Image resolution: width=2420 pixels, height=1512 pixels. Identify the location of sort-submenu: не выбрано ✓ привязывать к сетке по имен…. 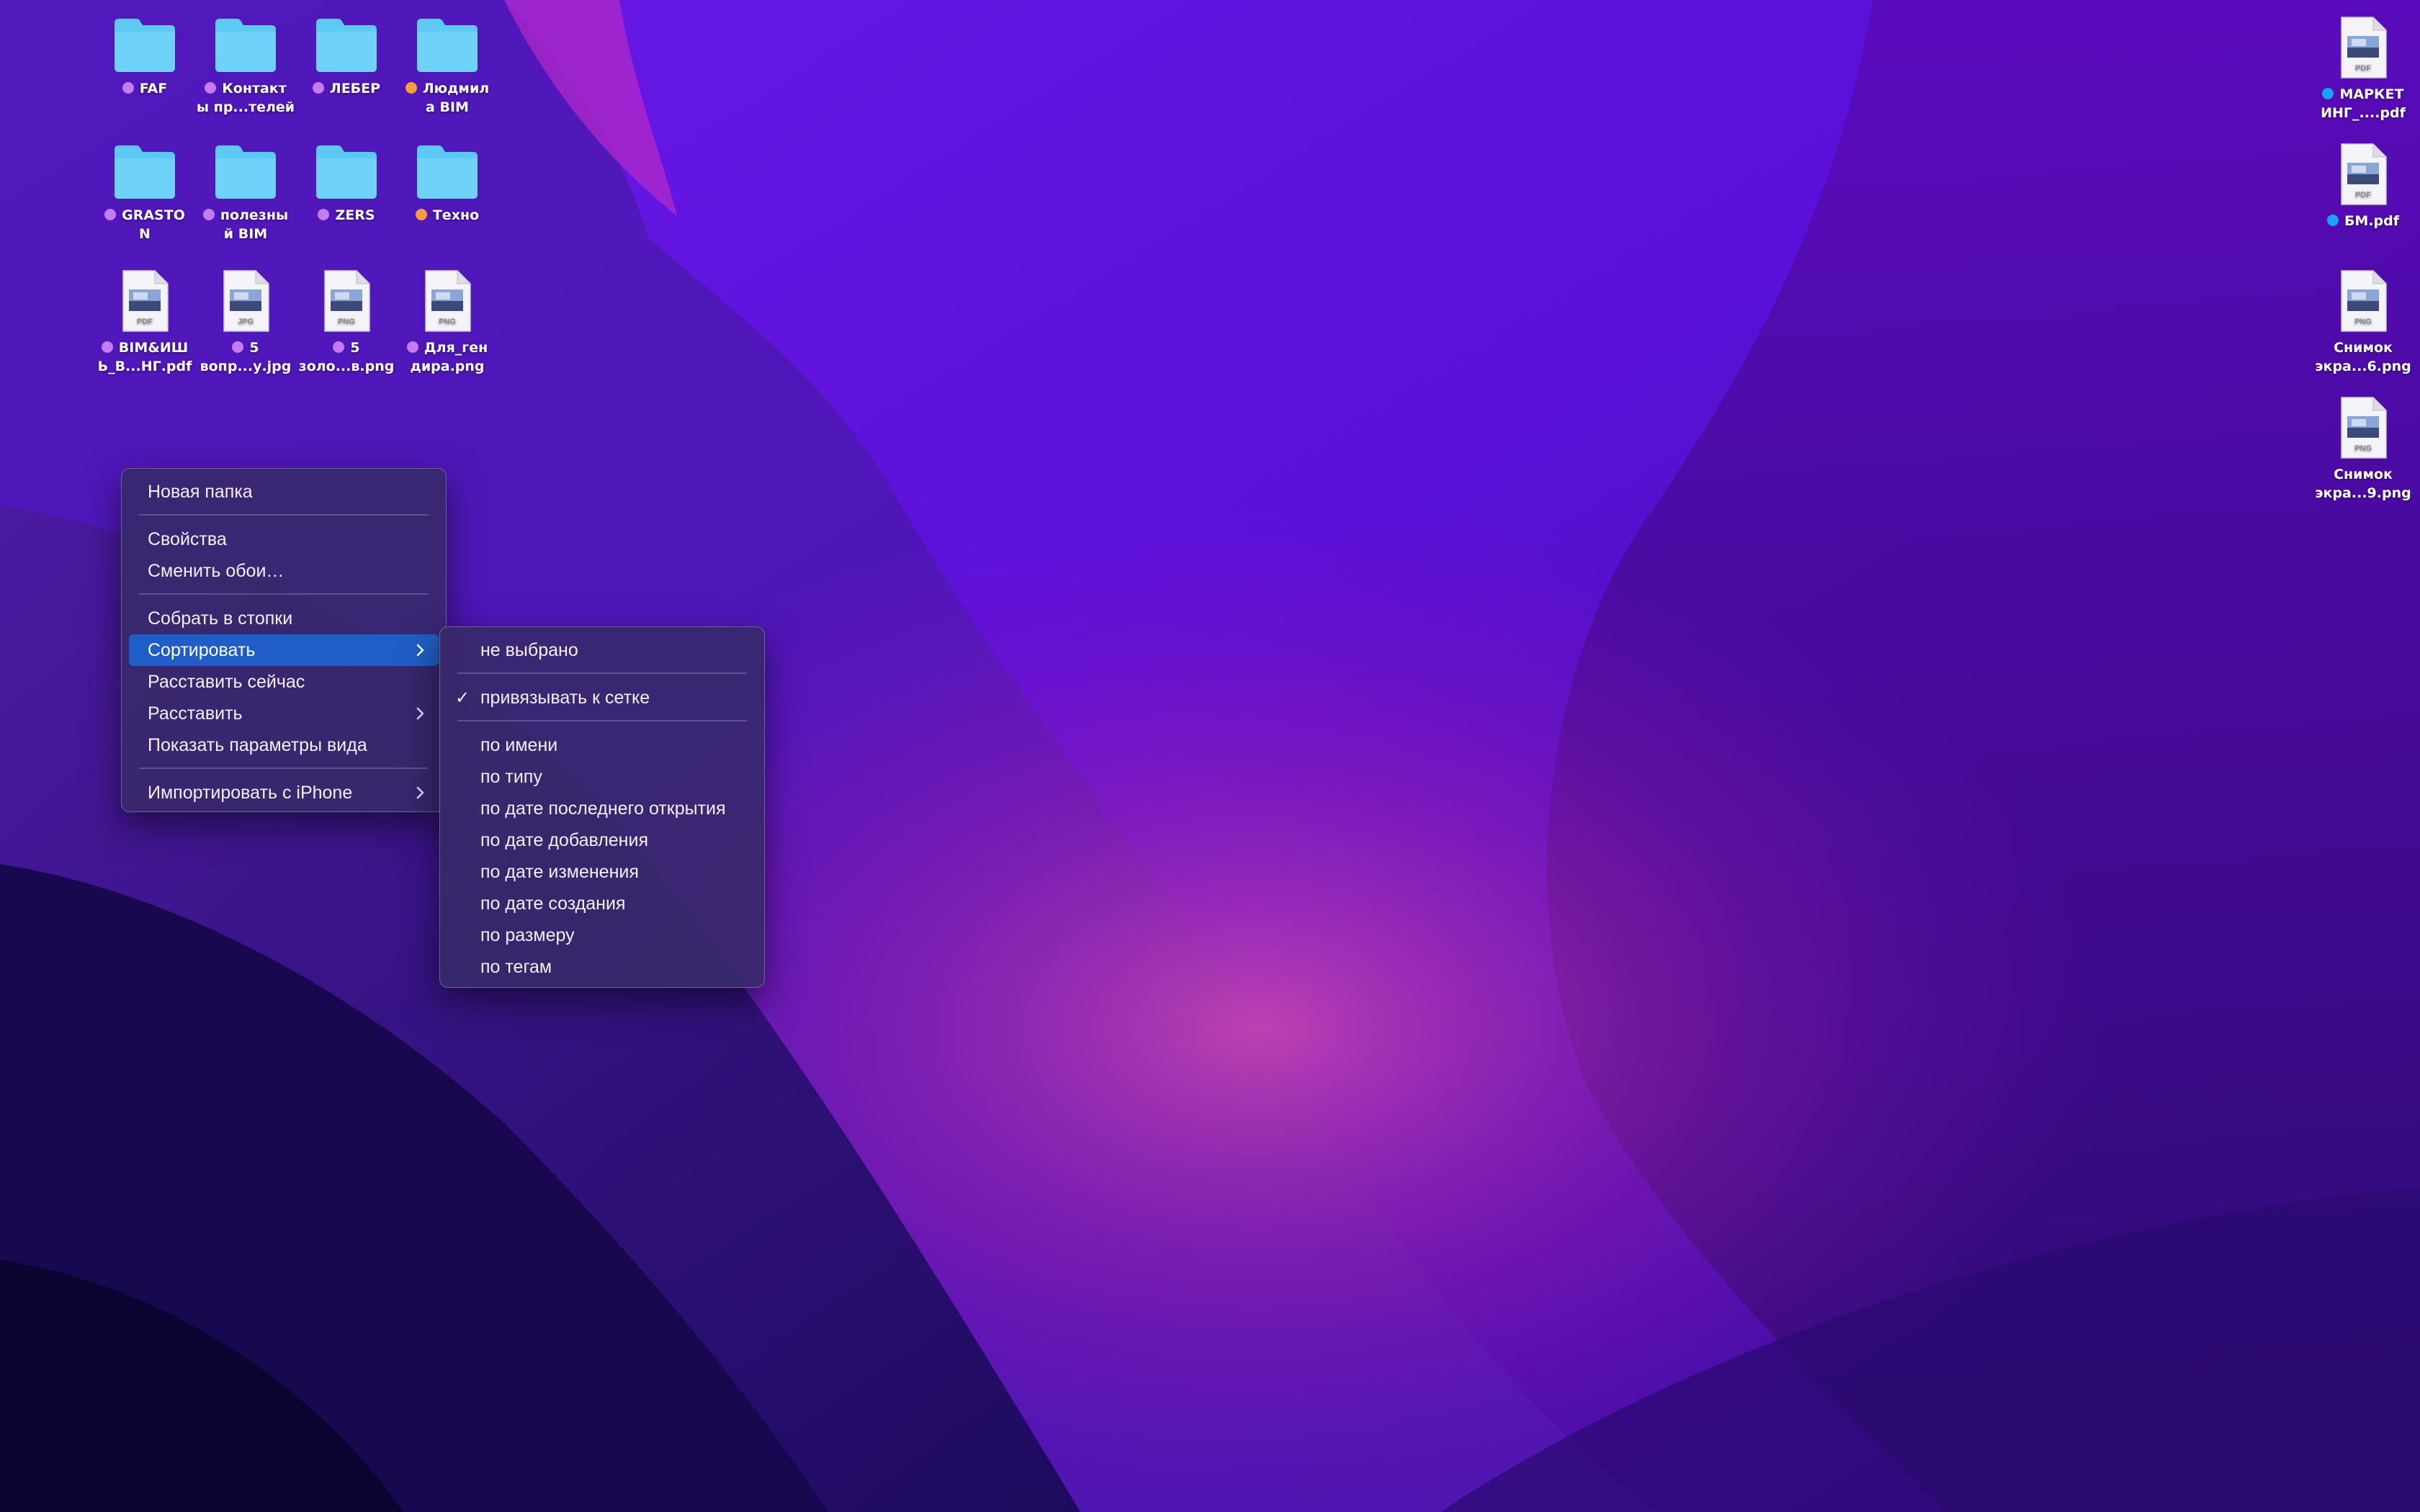
(602, 807).